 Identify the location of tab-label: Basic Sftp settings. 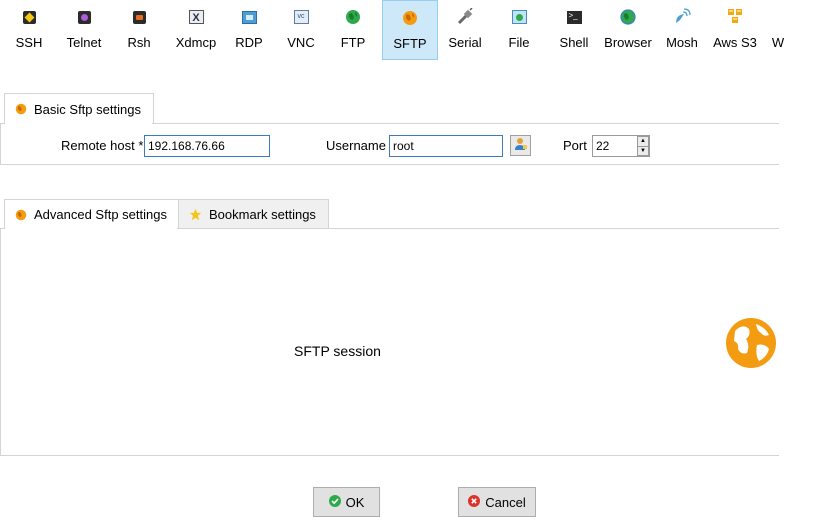
(87, 109).